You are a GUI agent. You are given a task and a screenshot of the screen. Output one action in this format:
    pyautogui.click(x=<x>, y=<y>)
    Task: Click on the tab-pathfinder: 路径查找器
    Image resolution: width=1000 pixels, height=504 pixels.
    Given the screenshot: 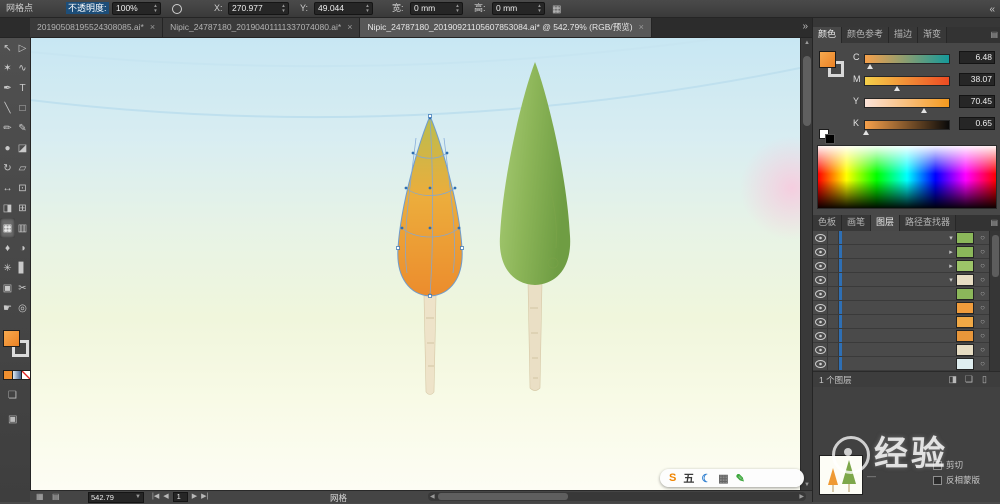 What is the action you would take?
    pyautogui.click(x=928, y=223)
    